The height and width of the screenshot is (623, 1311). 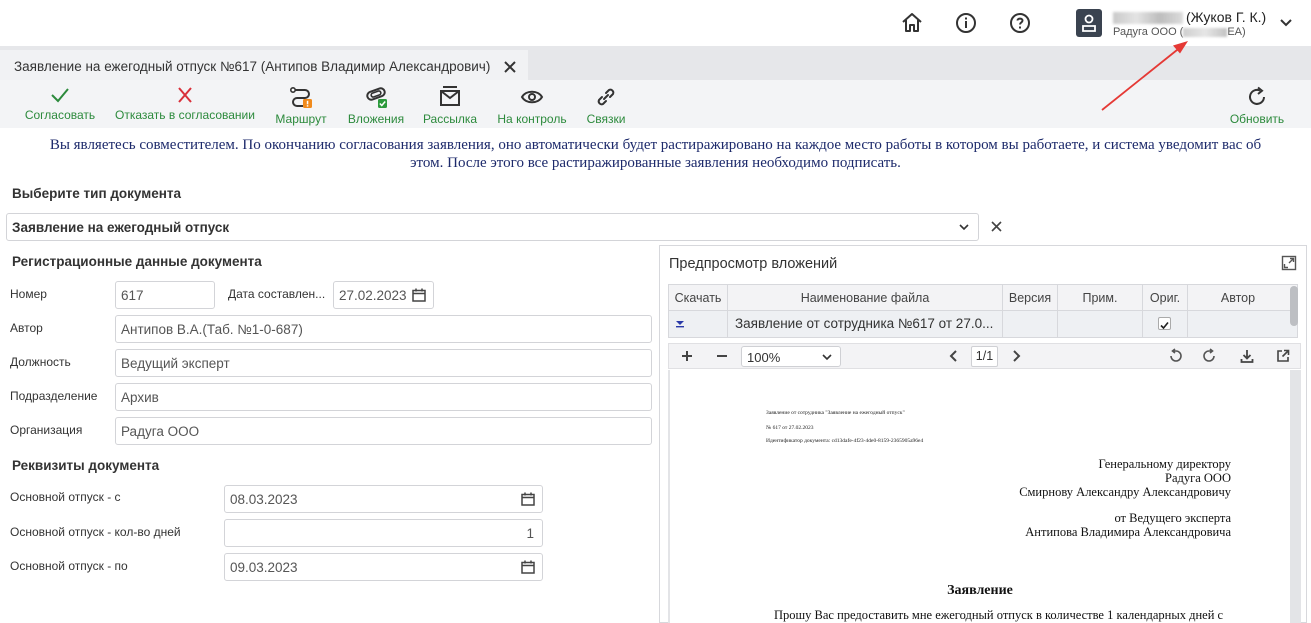 I want to click on organization-label: Организация, so click(x=46, y=430).